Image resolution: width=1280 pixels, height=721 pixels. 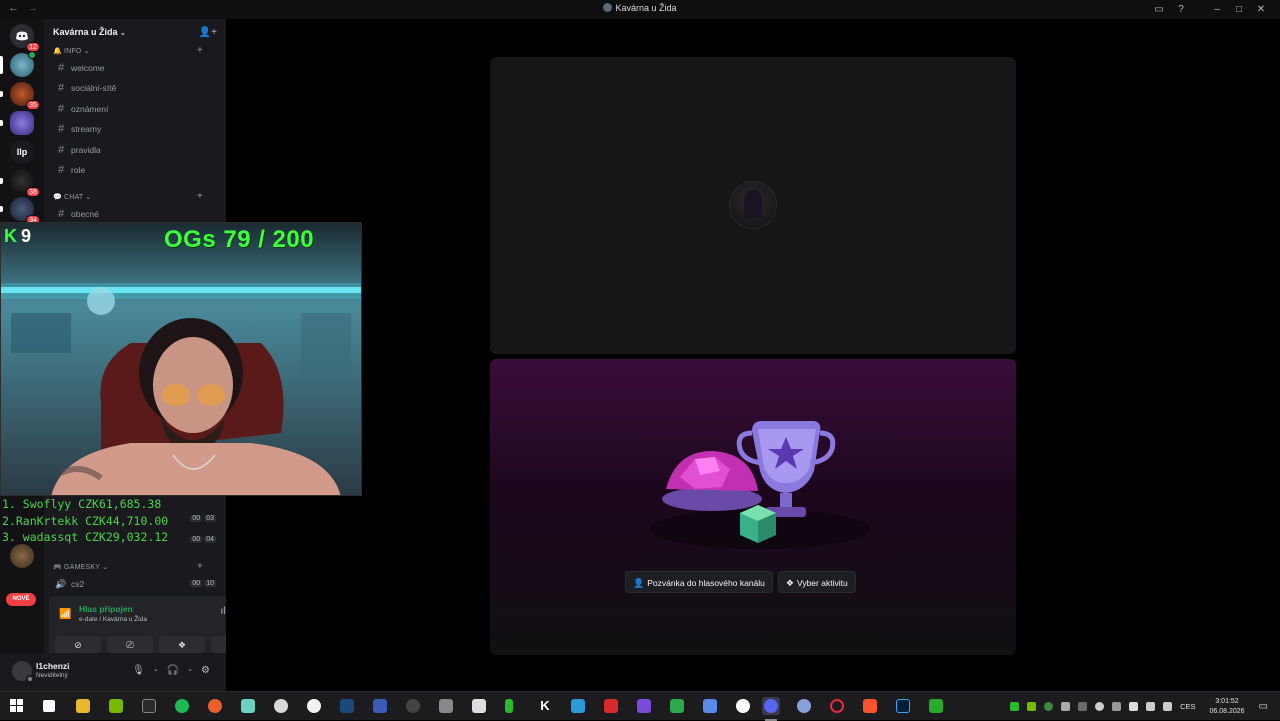 I want to click on nvidia-icon, so click(x=116, y=706).